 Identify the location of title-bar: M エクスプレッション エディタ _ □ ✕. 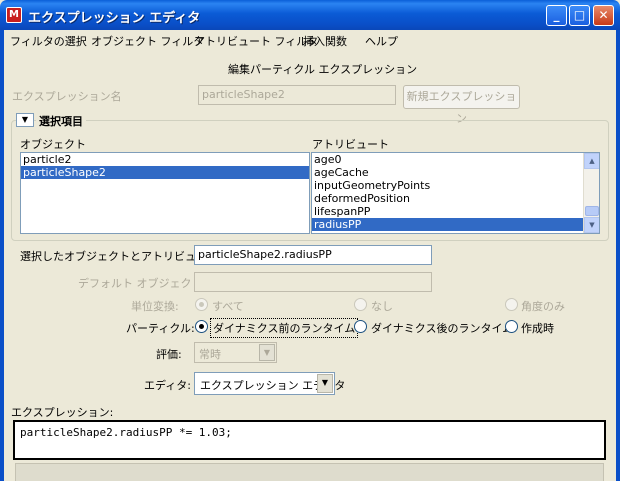
(310, 15).